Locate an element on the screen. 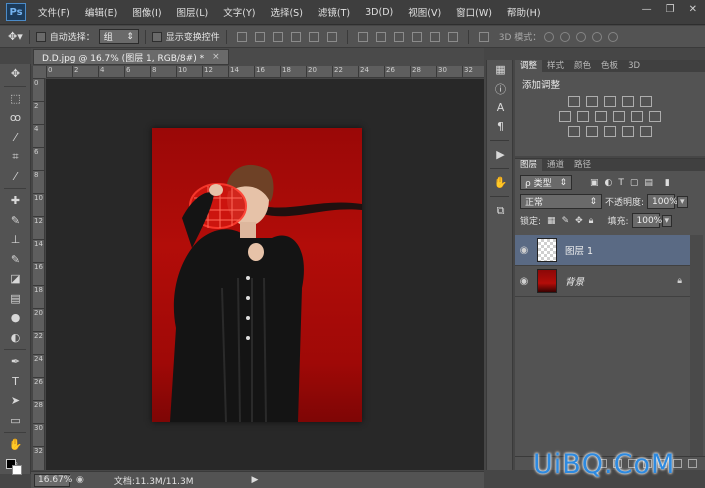 This screenshot has height=488, width=705. blur-tool-icon: ● is located at coordinates (15, 318).